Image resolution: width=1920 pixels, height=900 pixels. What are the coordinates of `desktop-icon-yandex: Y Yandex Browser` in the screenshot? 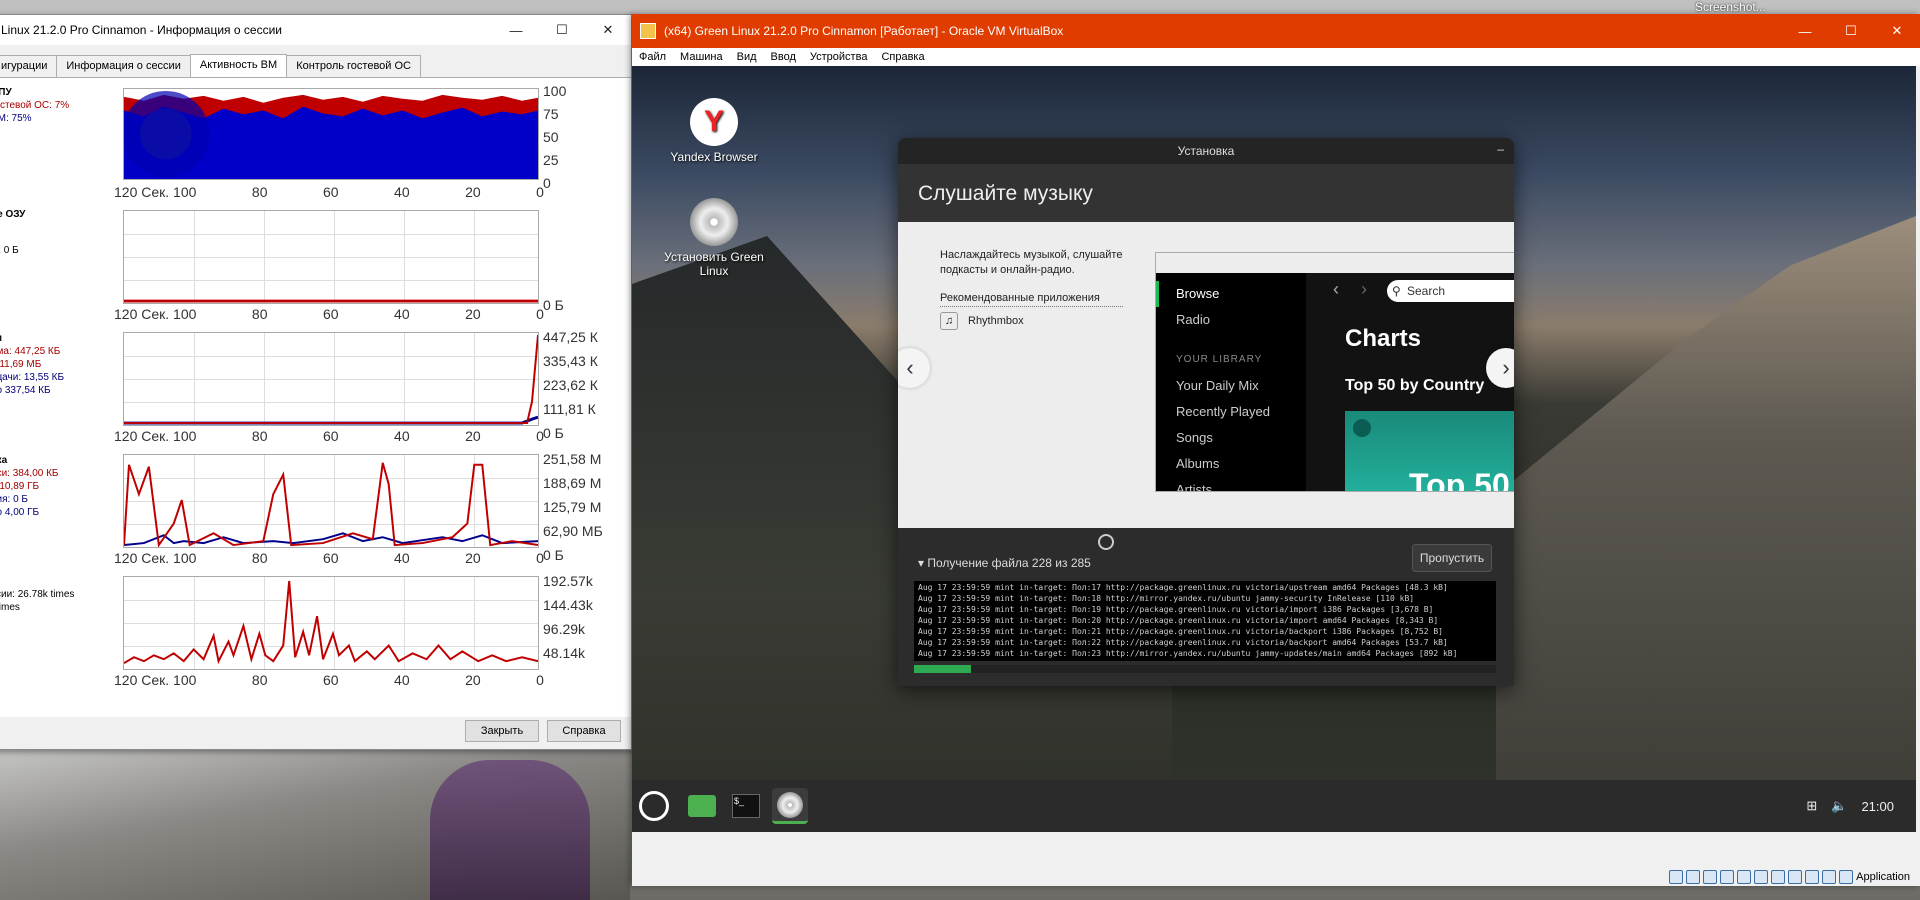 It's located at (714, 131).